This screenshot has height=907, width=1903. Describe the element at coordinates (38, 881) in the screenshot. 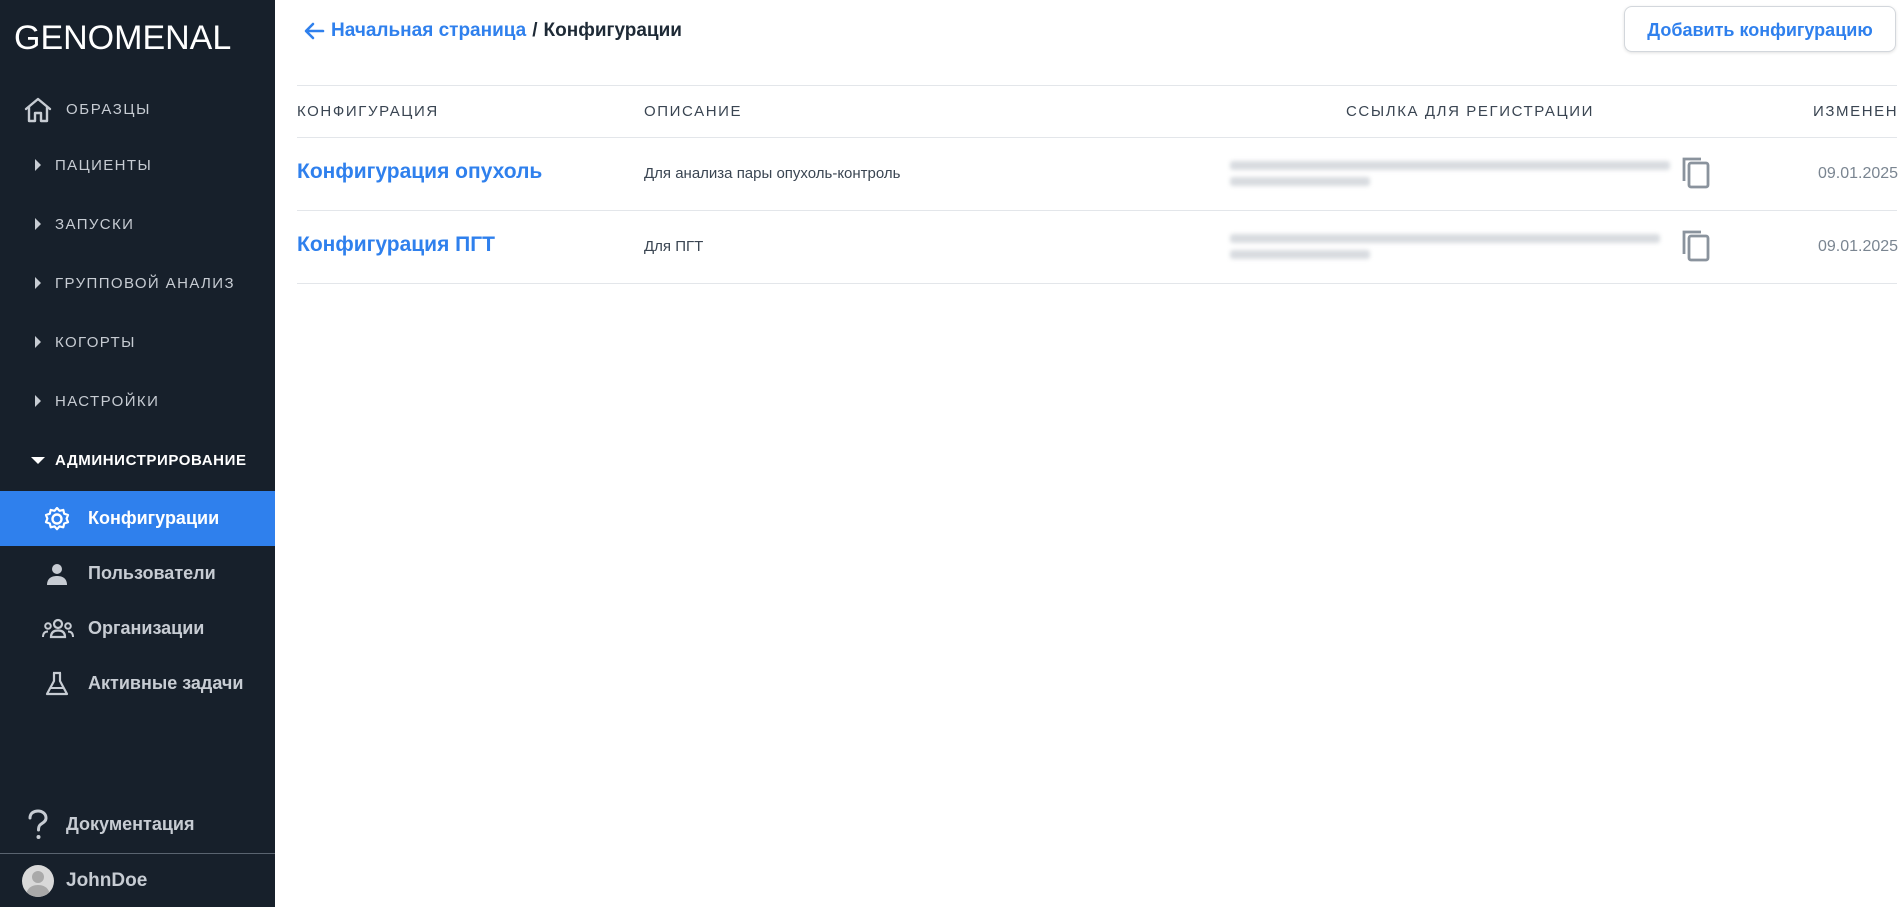

I see `avatar-icon` at that location.